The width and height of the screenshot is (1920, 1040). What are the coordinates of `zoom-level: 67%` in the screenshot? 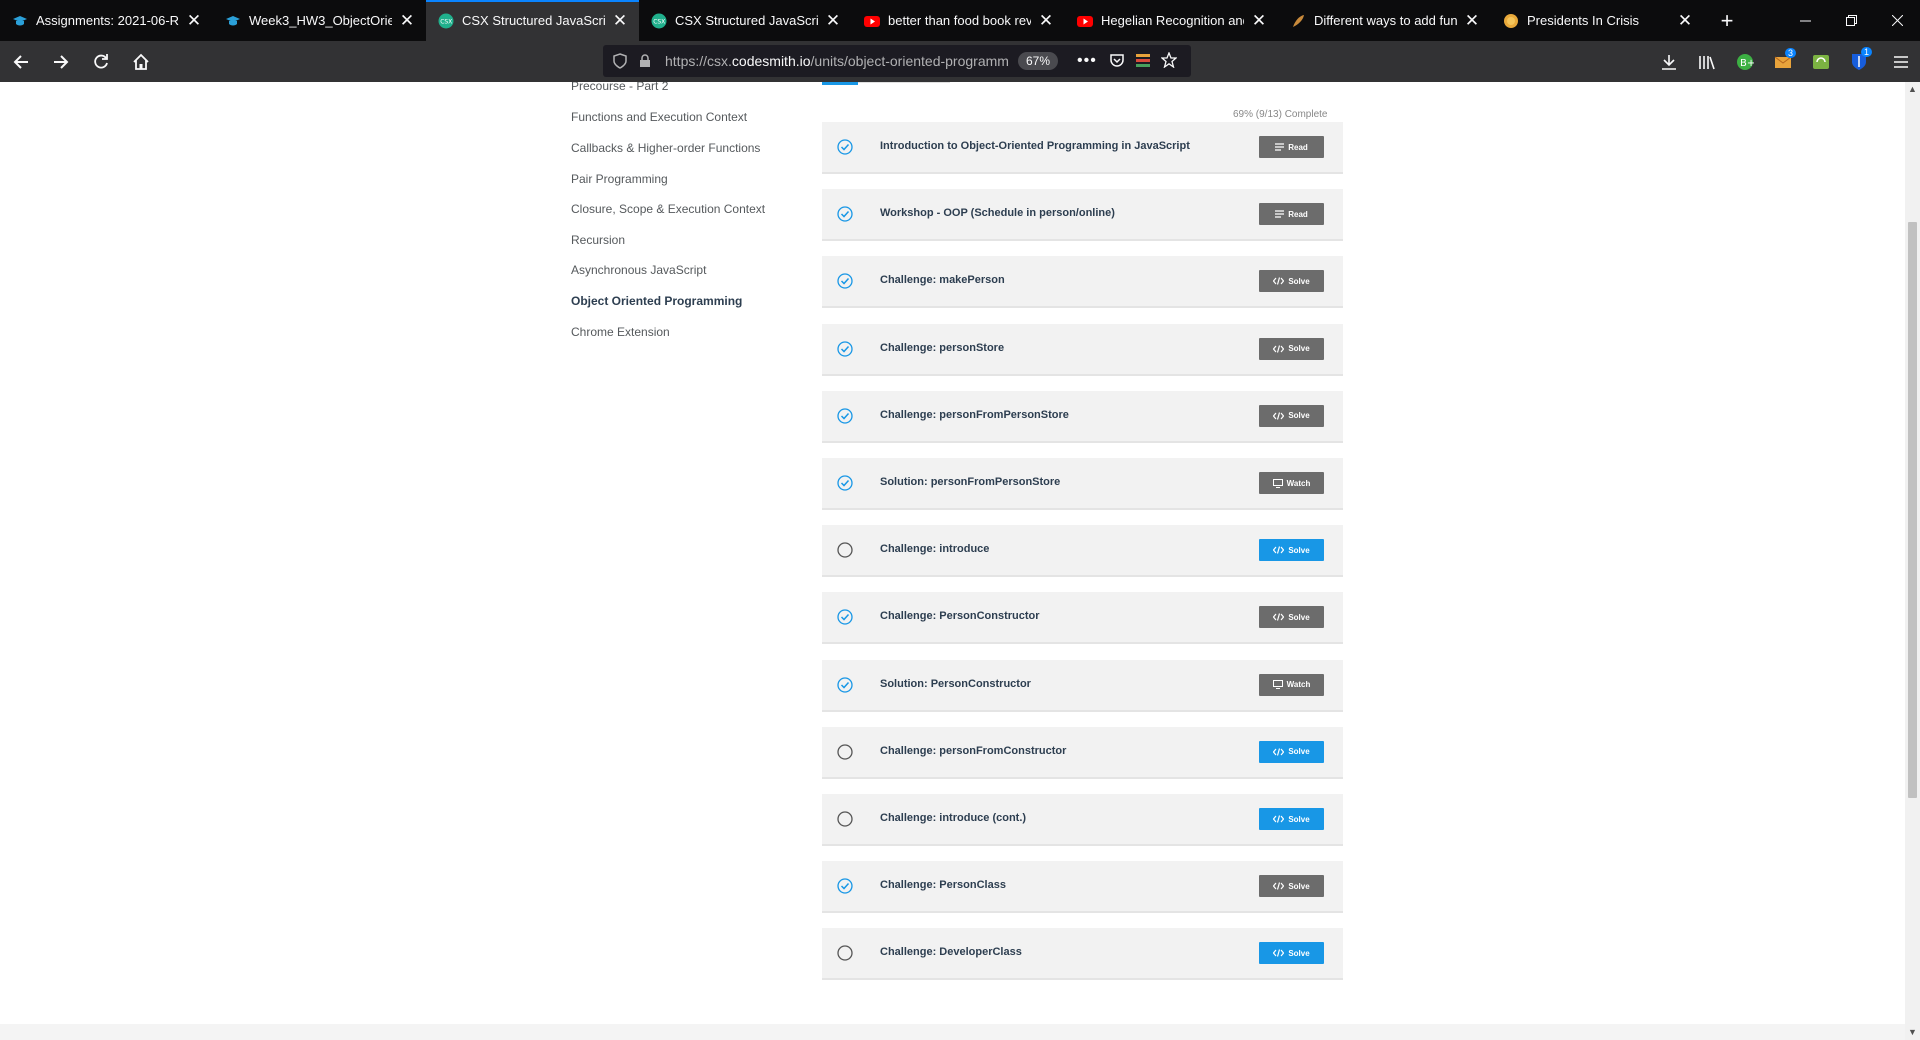 It's located at (1038, 61).